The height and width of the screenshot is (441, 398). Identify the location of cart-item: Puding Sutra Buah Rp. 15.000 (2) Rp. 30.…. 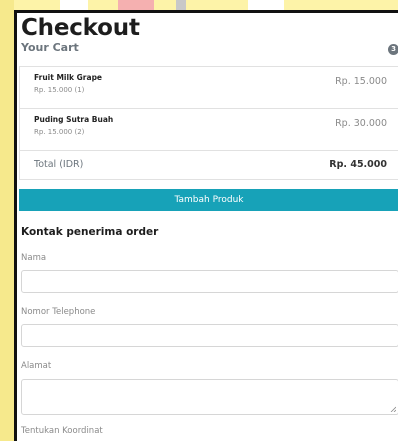
(209, 130).